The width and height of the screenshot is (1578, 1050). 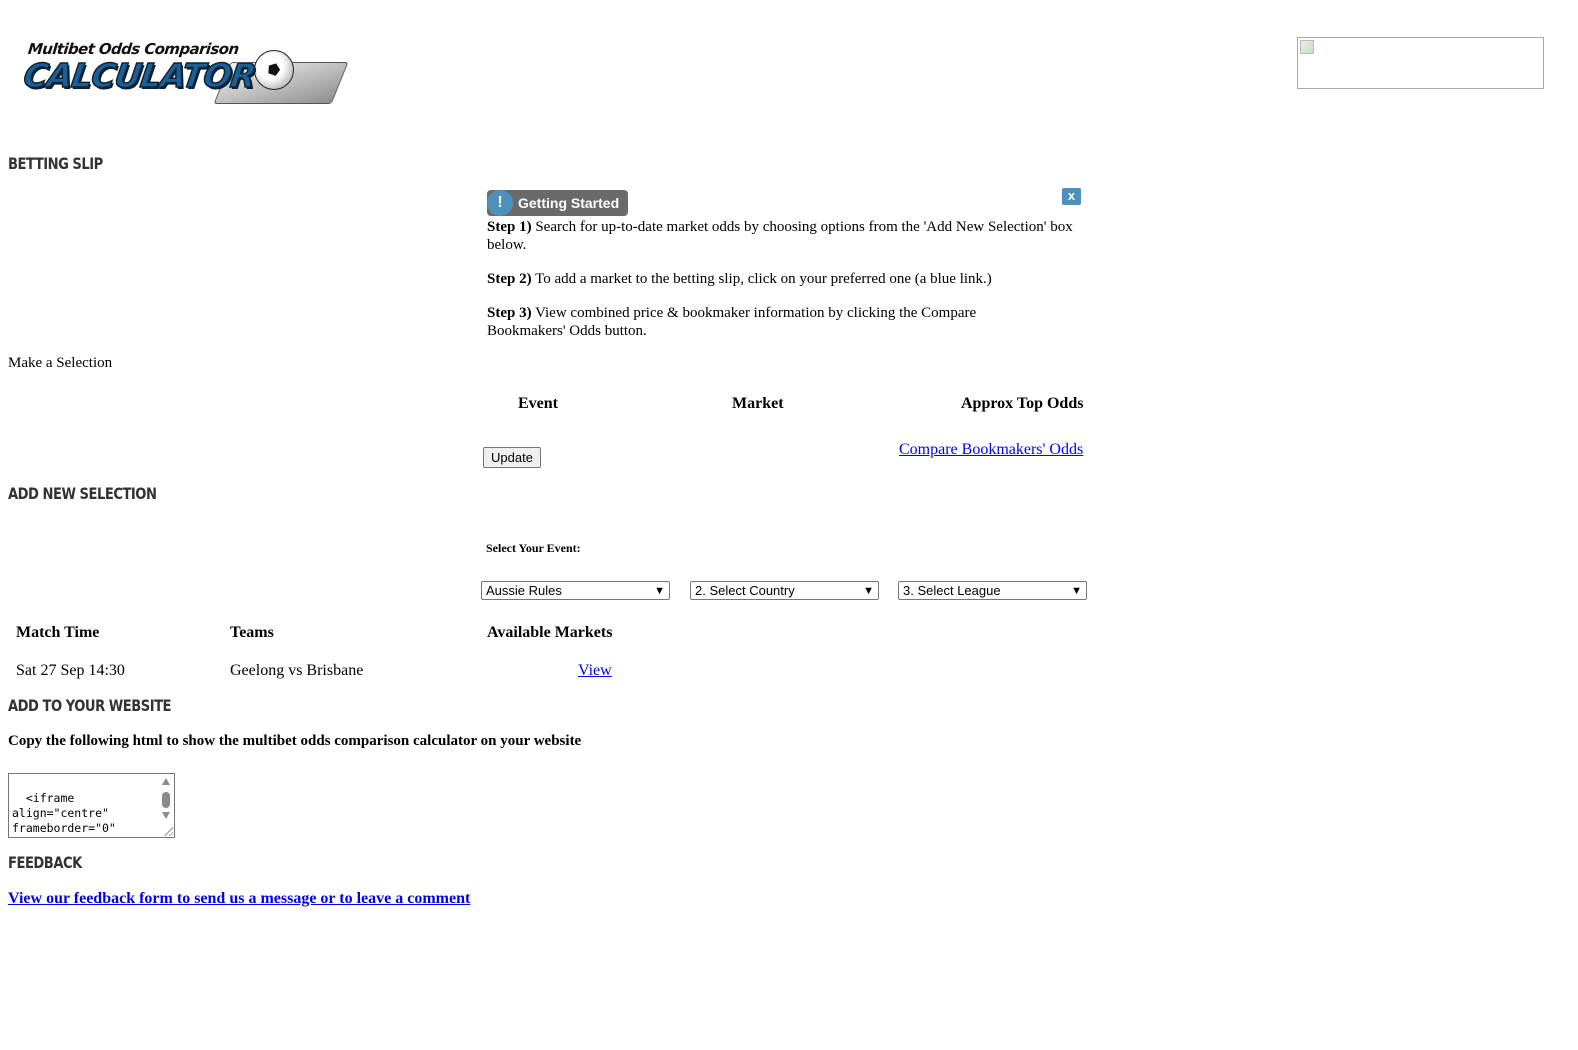 What do you see at coordinates (1307, 47) in the screenshot?
I see `broken-image-icon` at bounding box center [1307, 47].